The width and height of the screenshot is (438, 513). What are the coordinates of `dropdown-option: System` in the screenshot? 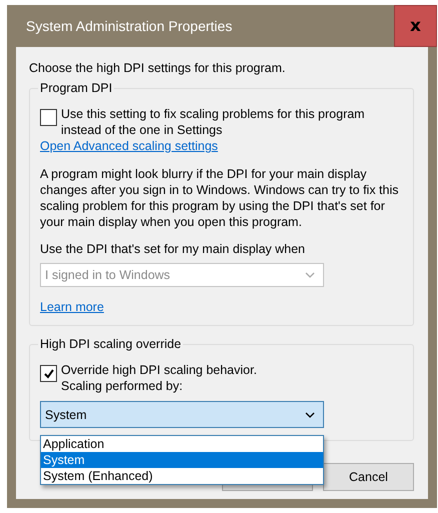 It's located at (182, 460).